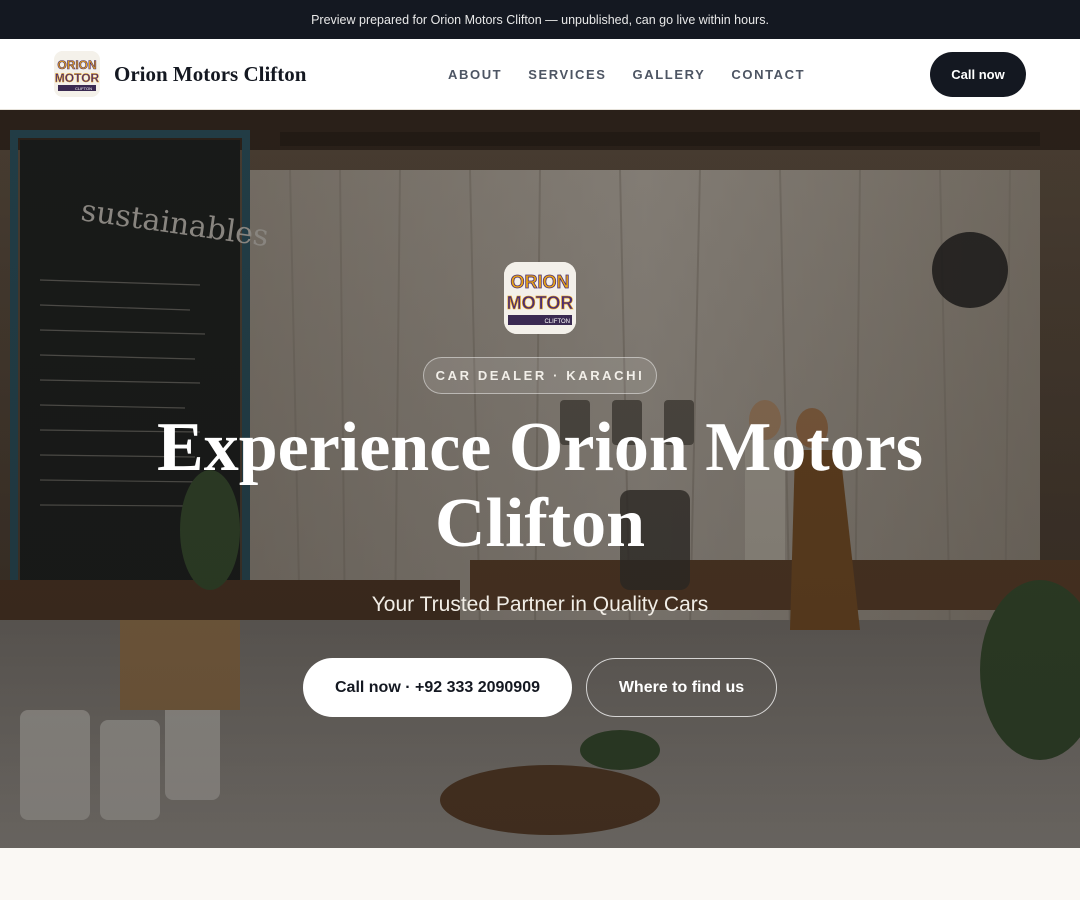  I want to click on brand: ORION MOTOR CLIFTON Orion Motors Clifton, so click(180, 74).